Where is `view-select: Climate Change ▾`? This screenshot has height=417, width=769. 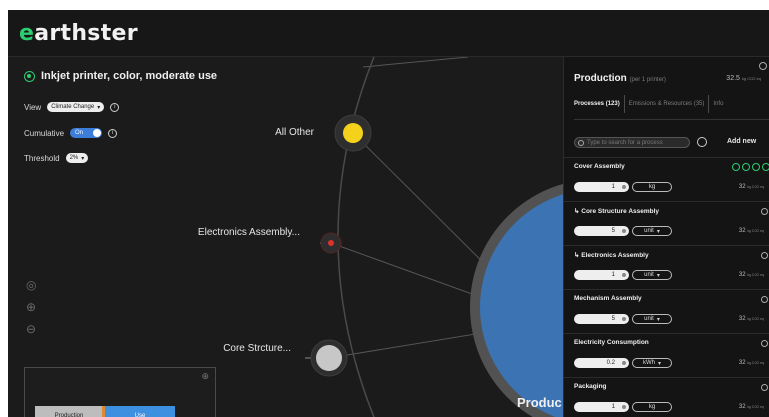
view-select: Climate Change ▾ is located at coordinates (76, 107).